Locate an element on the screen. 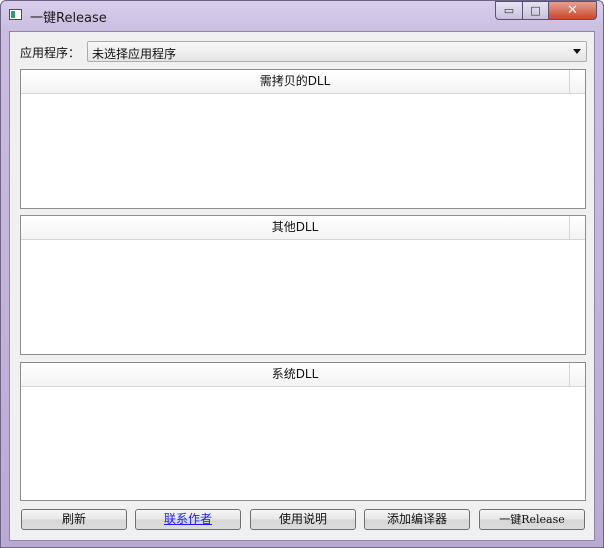  app-selector-combobox: 未选择应用程序 is located at coordinates (337, 51).